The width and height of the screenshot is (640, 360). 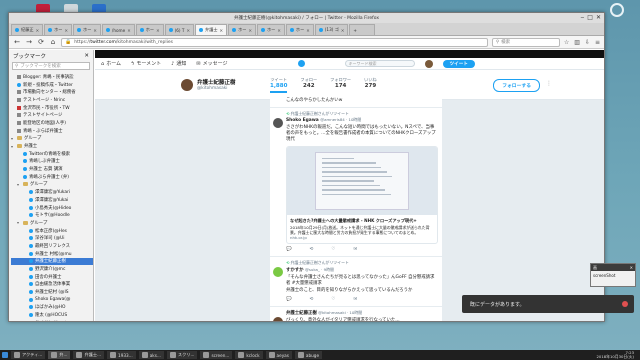 I want to click on bookmark-item: 金沢市民・市役所・TW, so click(x=52, y=108).